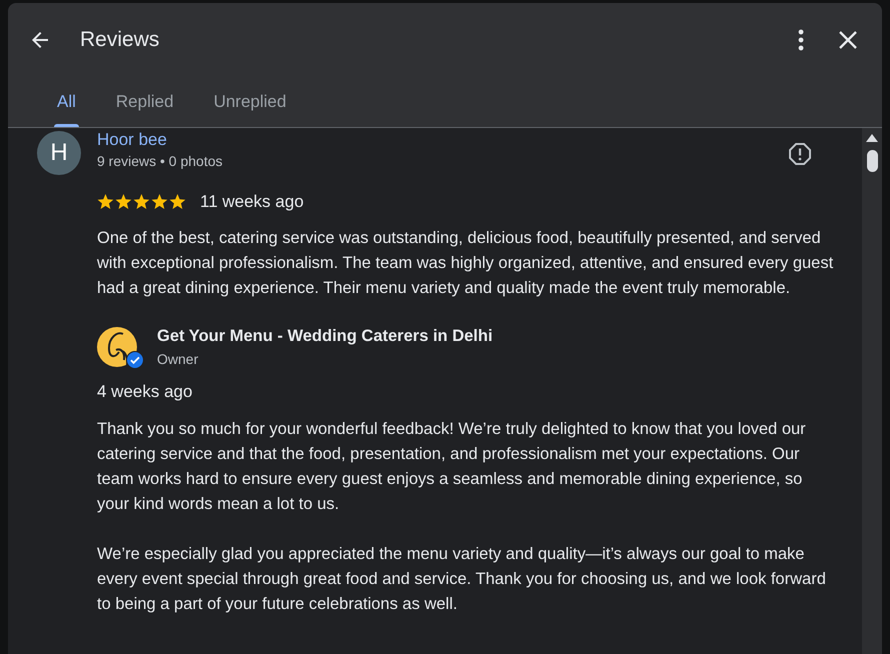  Describe the element at coordinates (465, 263) in the screenshot. I see `review-text: One of the best, catering service was outstanding, delicious food, beautifully presented, and served with exceptional professionalism. The team was highly organized, attentive, and ensured every guest had a great dining experience. Their menu variety and quality made the event truly memorable.` at that location.